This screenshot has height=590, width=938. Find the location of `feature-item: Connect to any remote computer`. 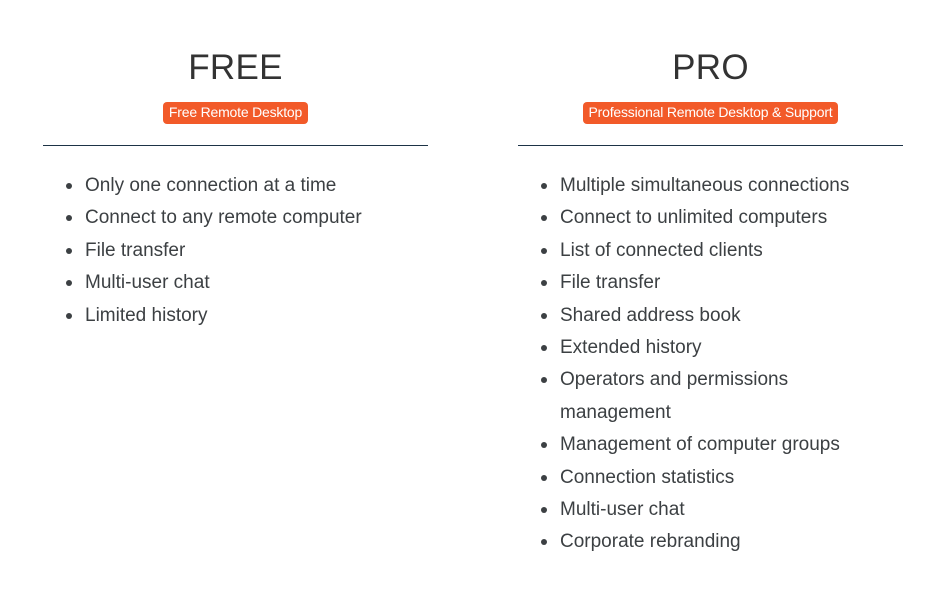

feature-item: Connect to any remote computer is located at coordinates (245, 218).